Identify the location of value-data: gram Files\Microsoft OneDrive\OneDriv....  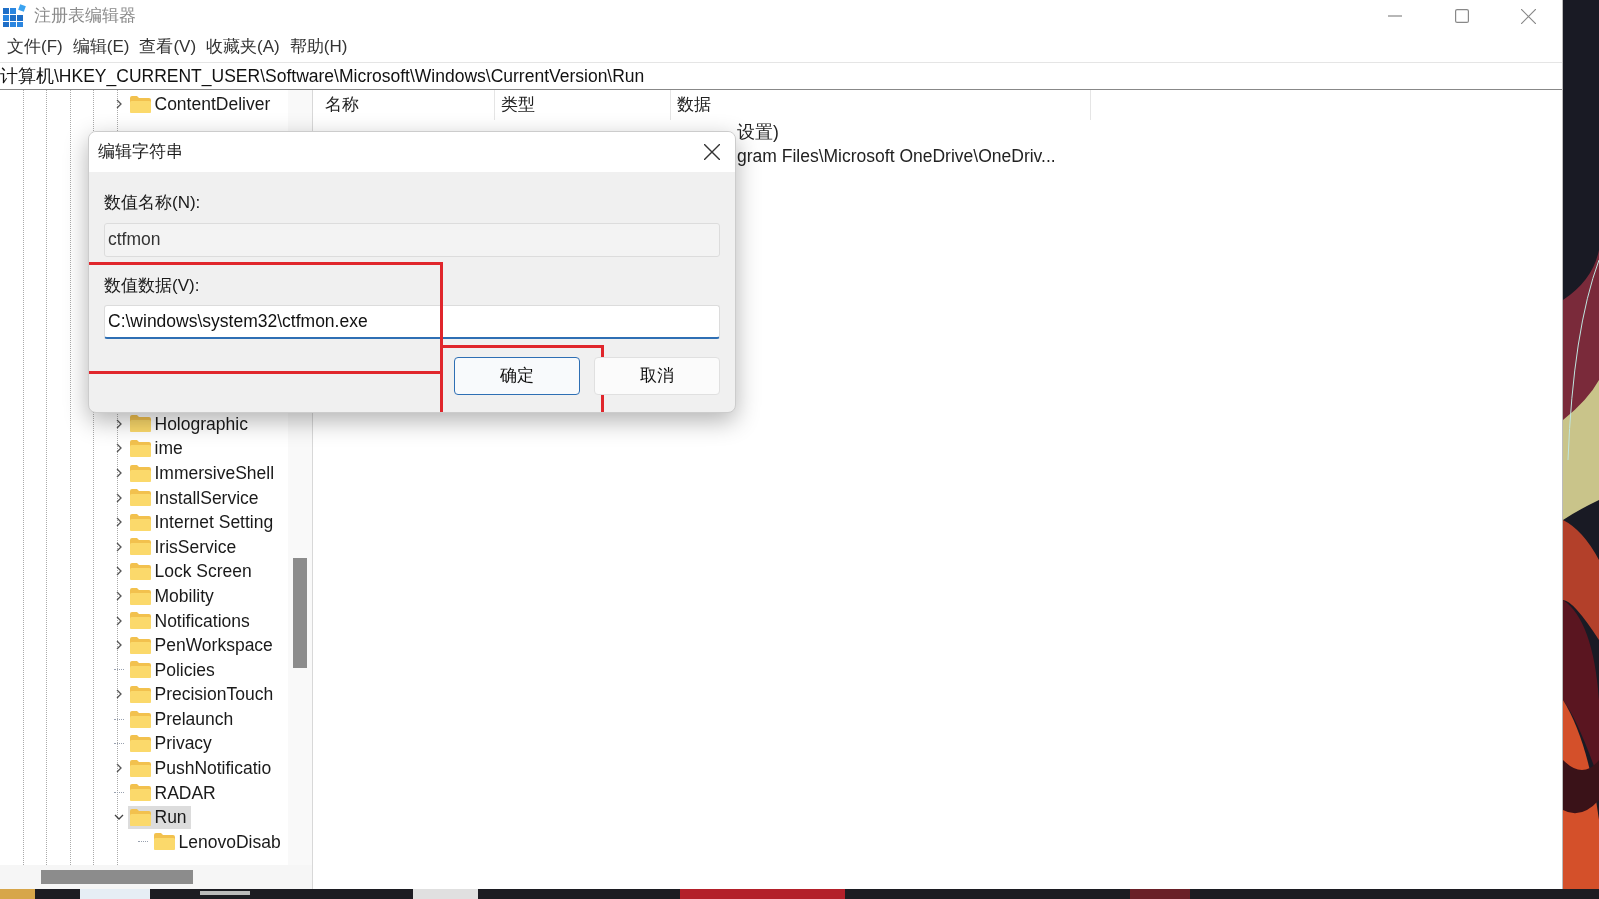
(896, 155).